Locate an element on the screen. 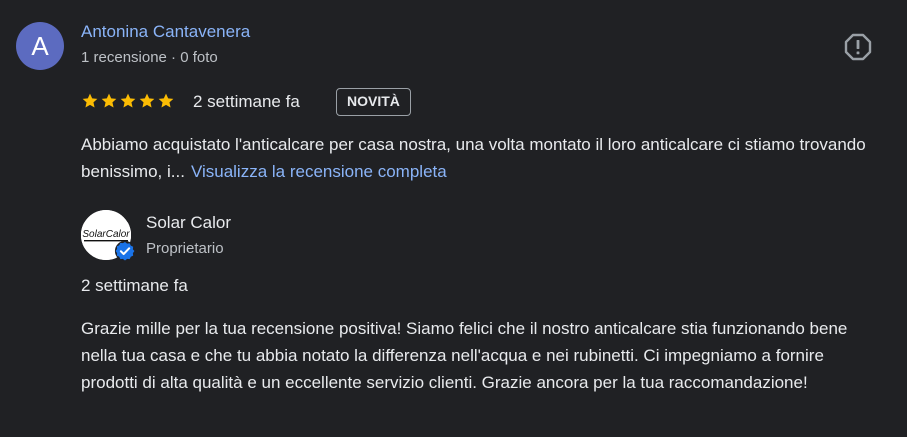  svg-text: SolarCalor is located at coordinates (106, 234).